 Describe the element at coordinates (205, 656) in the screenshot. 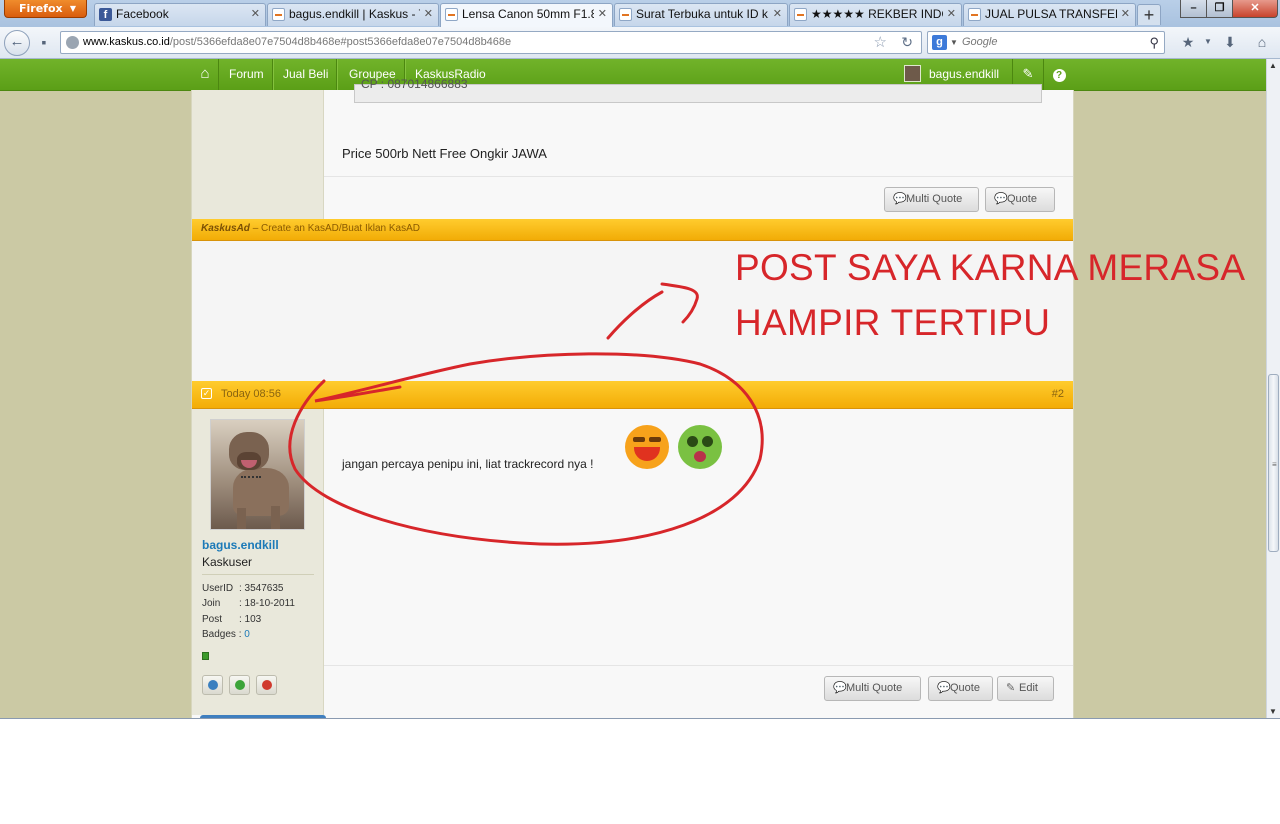

I see `online-status-icon` at that location.